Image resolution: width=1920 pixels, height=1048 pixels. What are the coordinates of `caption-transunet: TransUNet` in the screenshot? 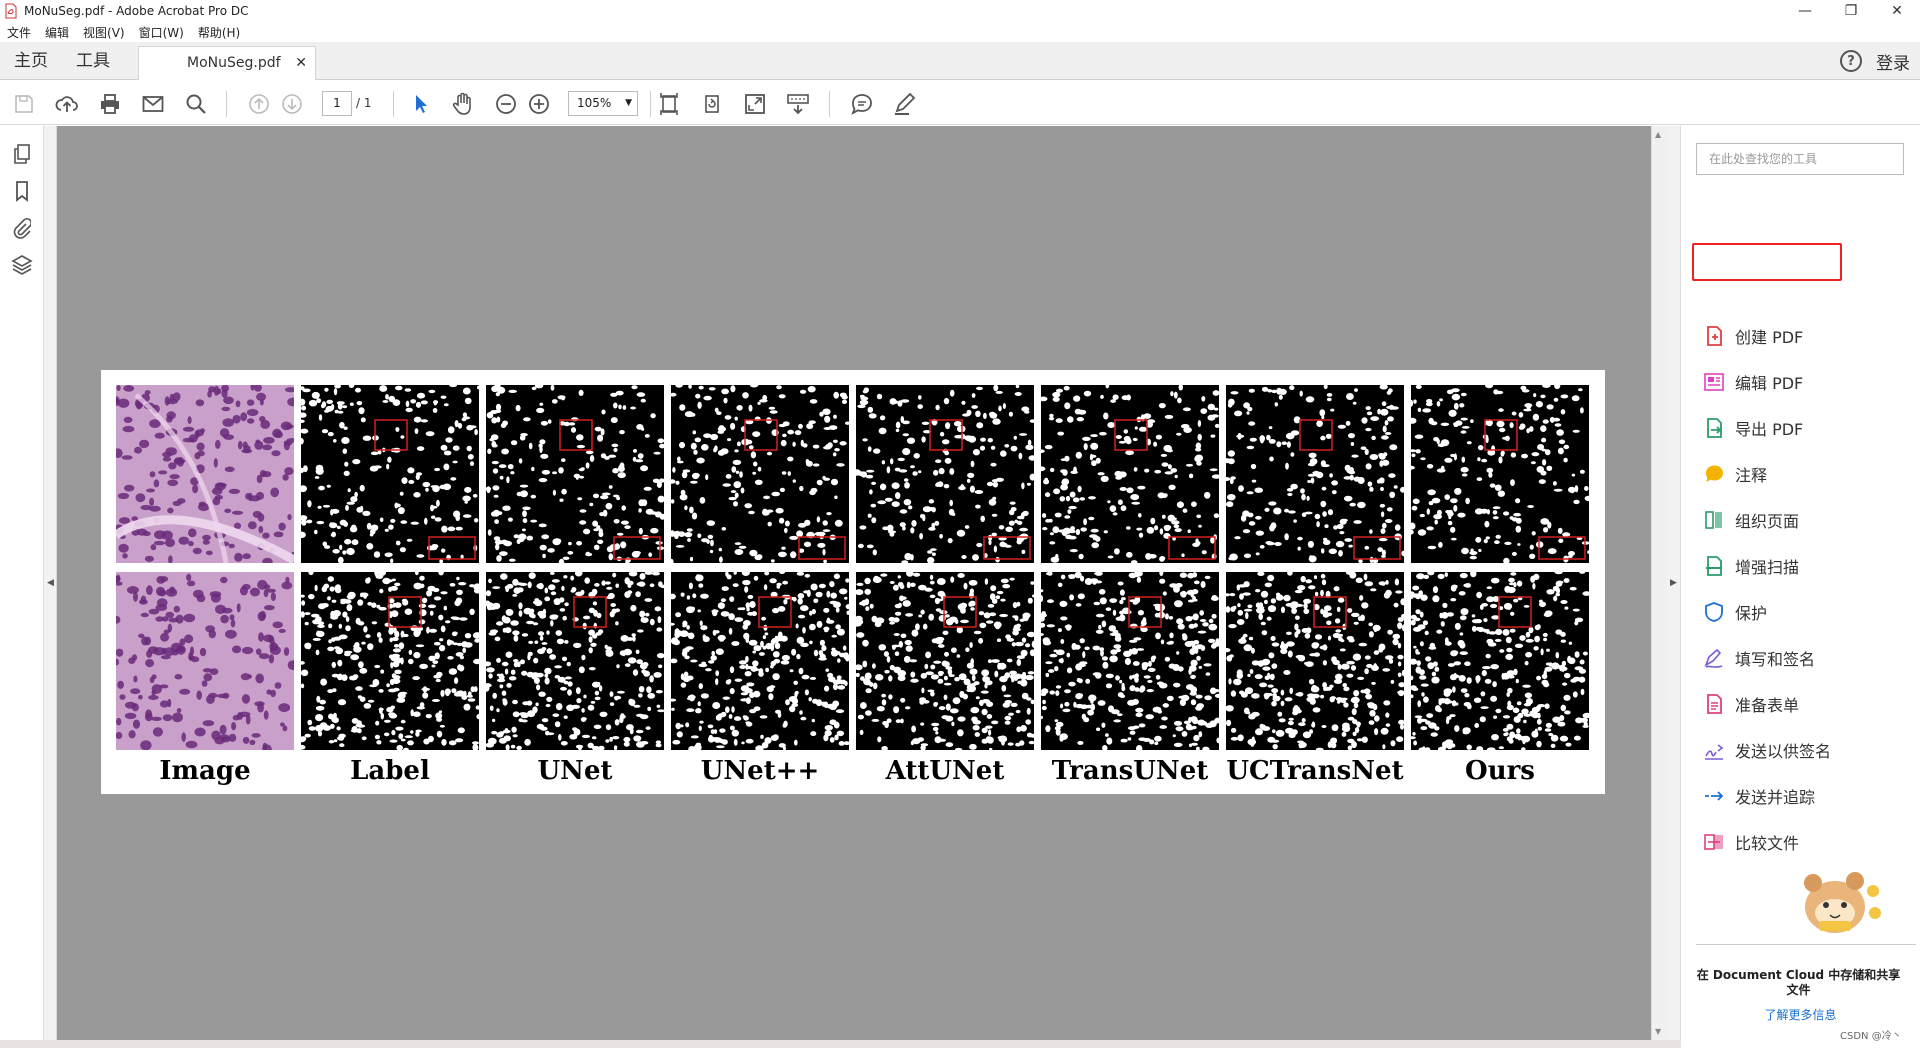 It's located at (1130, 771).